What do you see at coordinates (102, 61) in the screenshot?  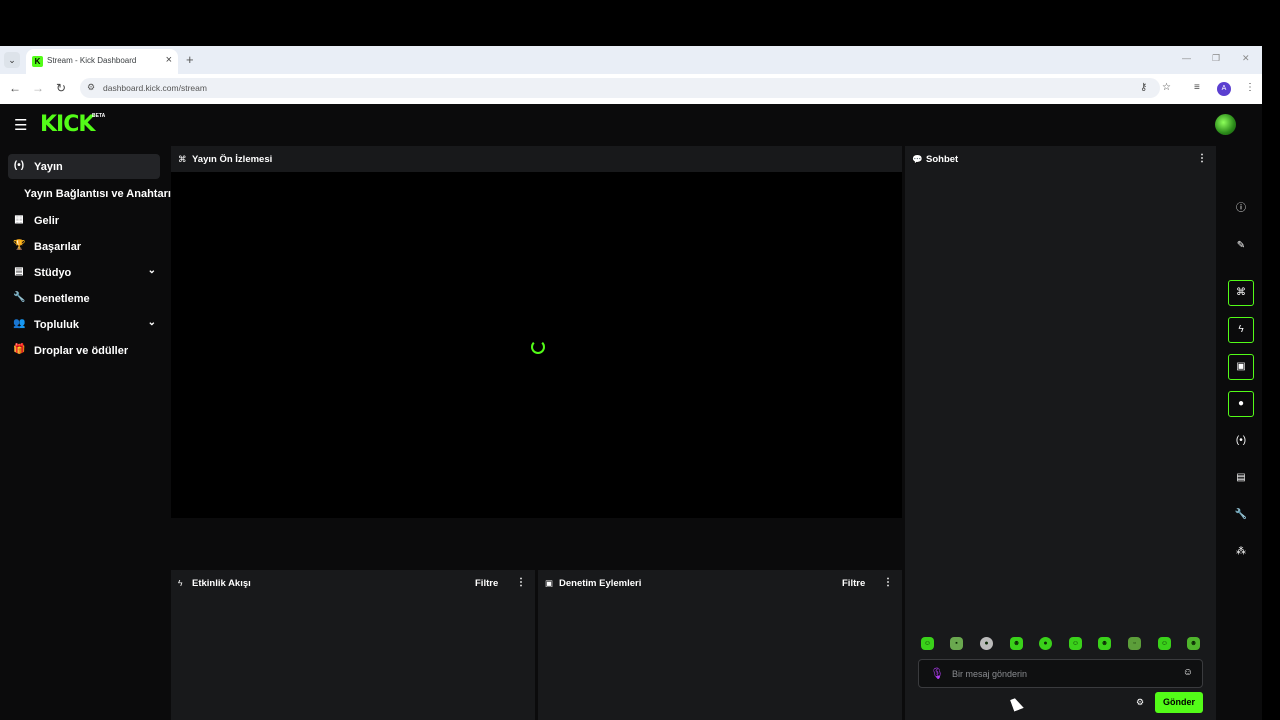 I see `browser-tab: K Stream - Kick Dashboard ×` at bounding box center [102, 61].